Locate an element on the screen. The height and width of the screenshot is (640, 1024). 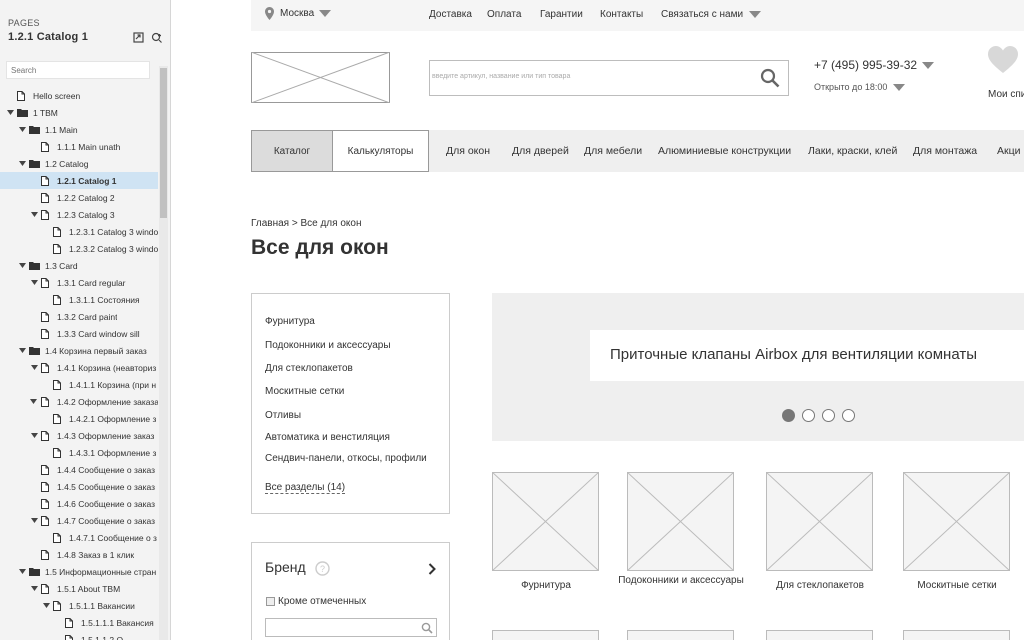
pages-scrollbar is located at coordinates (163, 353).